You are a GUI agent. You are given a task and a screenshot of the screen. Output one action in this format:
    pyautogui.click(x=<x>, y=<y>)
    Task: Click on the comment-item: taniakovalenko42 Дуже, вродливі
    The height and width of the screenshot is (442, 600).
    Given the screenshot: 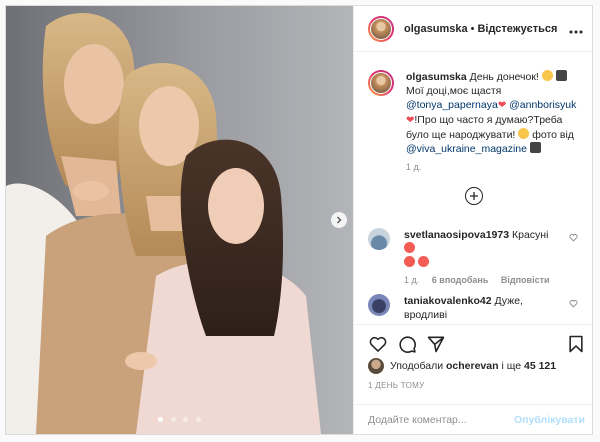 What is the action you would take?
    pyautogui.click(x=474, y=308)
    